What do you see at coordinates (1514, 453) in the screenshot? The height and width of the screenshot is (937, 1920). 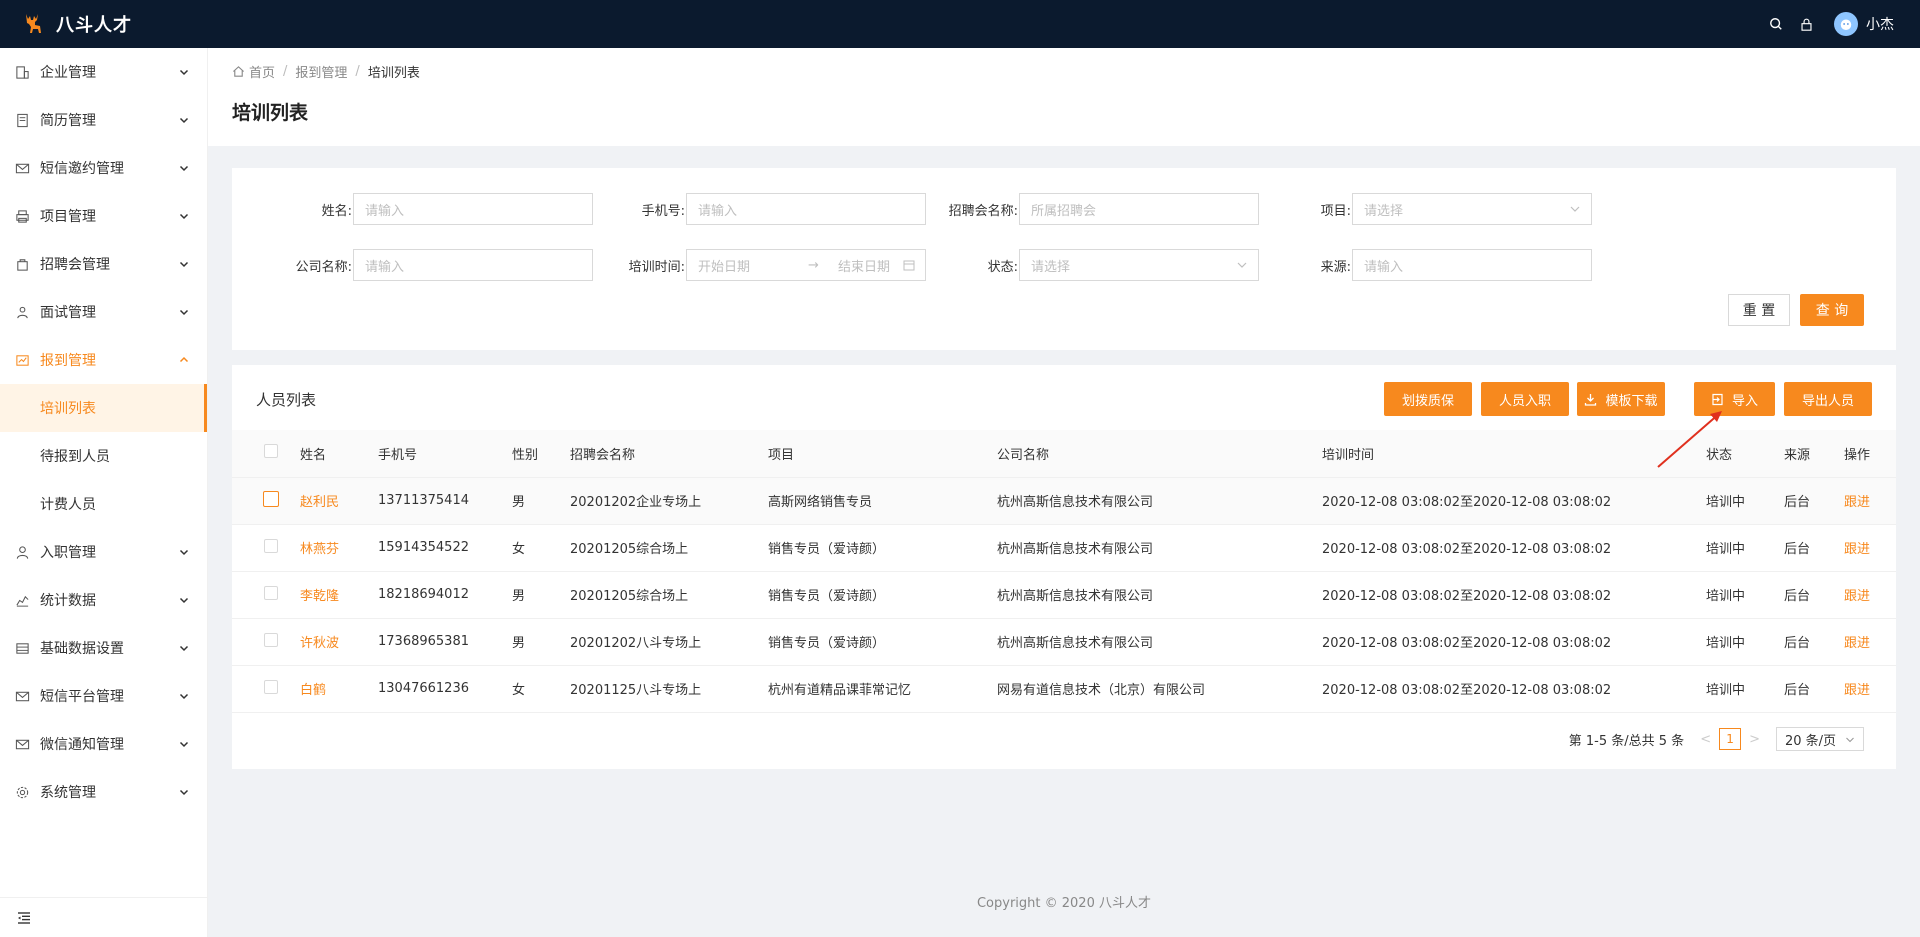 I see `col-training-time: 培训时间` at bounding box center [1514, 453].